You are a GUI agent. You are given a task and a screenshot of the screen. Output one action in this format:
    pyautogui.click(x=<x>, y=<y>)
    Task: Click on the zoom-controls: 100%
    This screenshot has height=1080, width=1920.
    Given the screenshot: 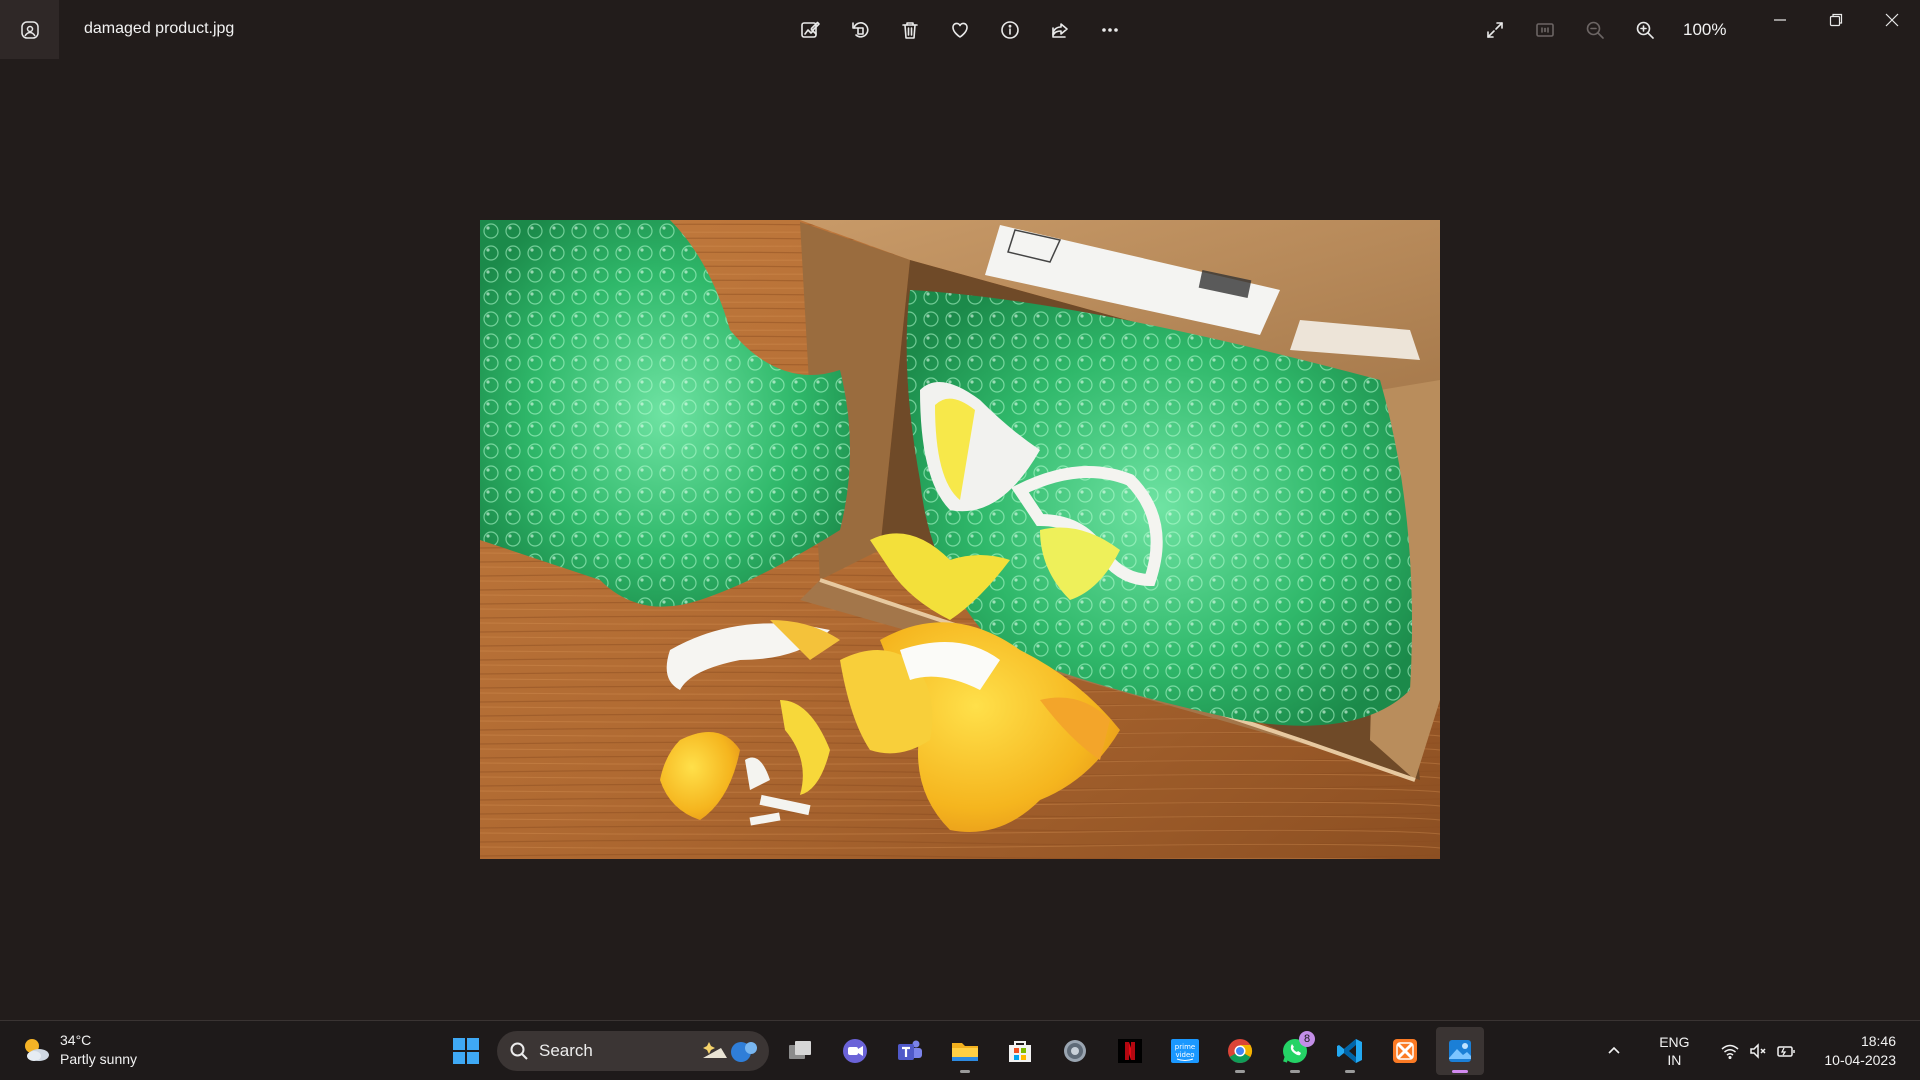 What is the action you would take?
    pyautogui.click(x=1601, y=30)
    